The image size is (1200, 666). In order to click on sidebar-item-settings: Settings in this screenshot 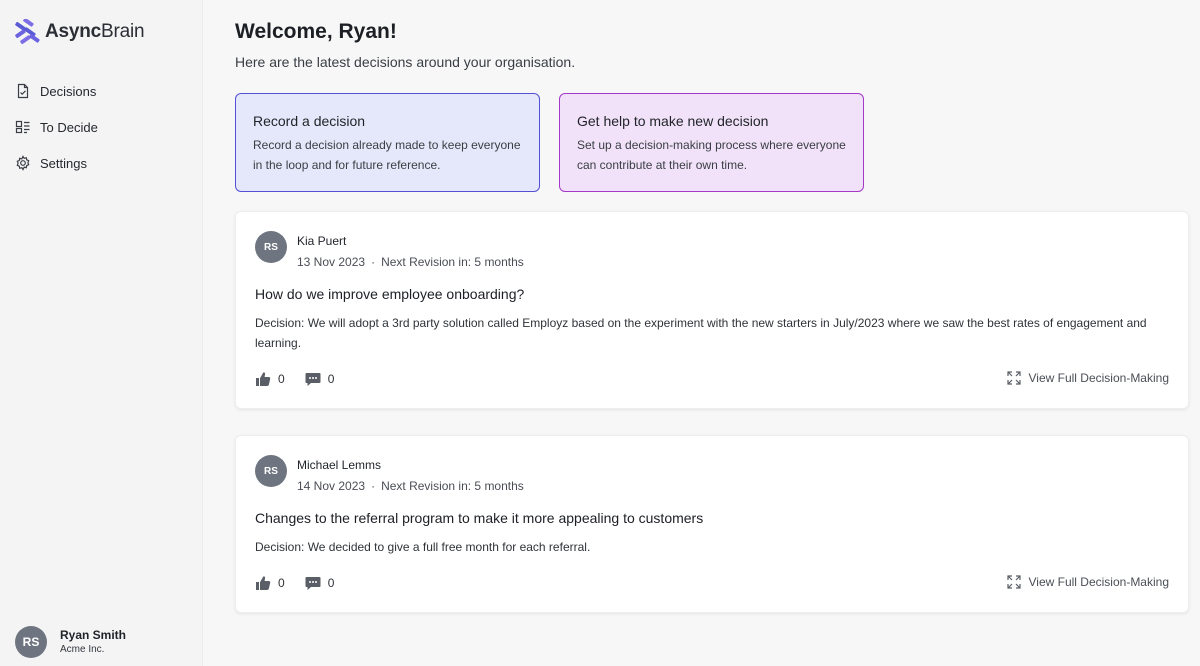, I will do `click(56, 163)`.